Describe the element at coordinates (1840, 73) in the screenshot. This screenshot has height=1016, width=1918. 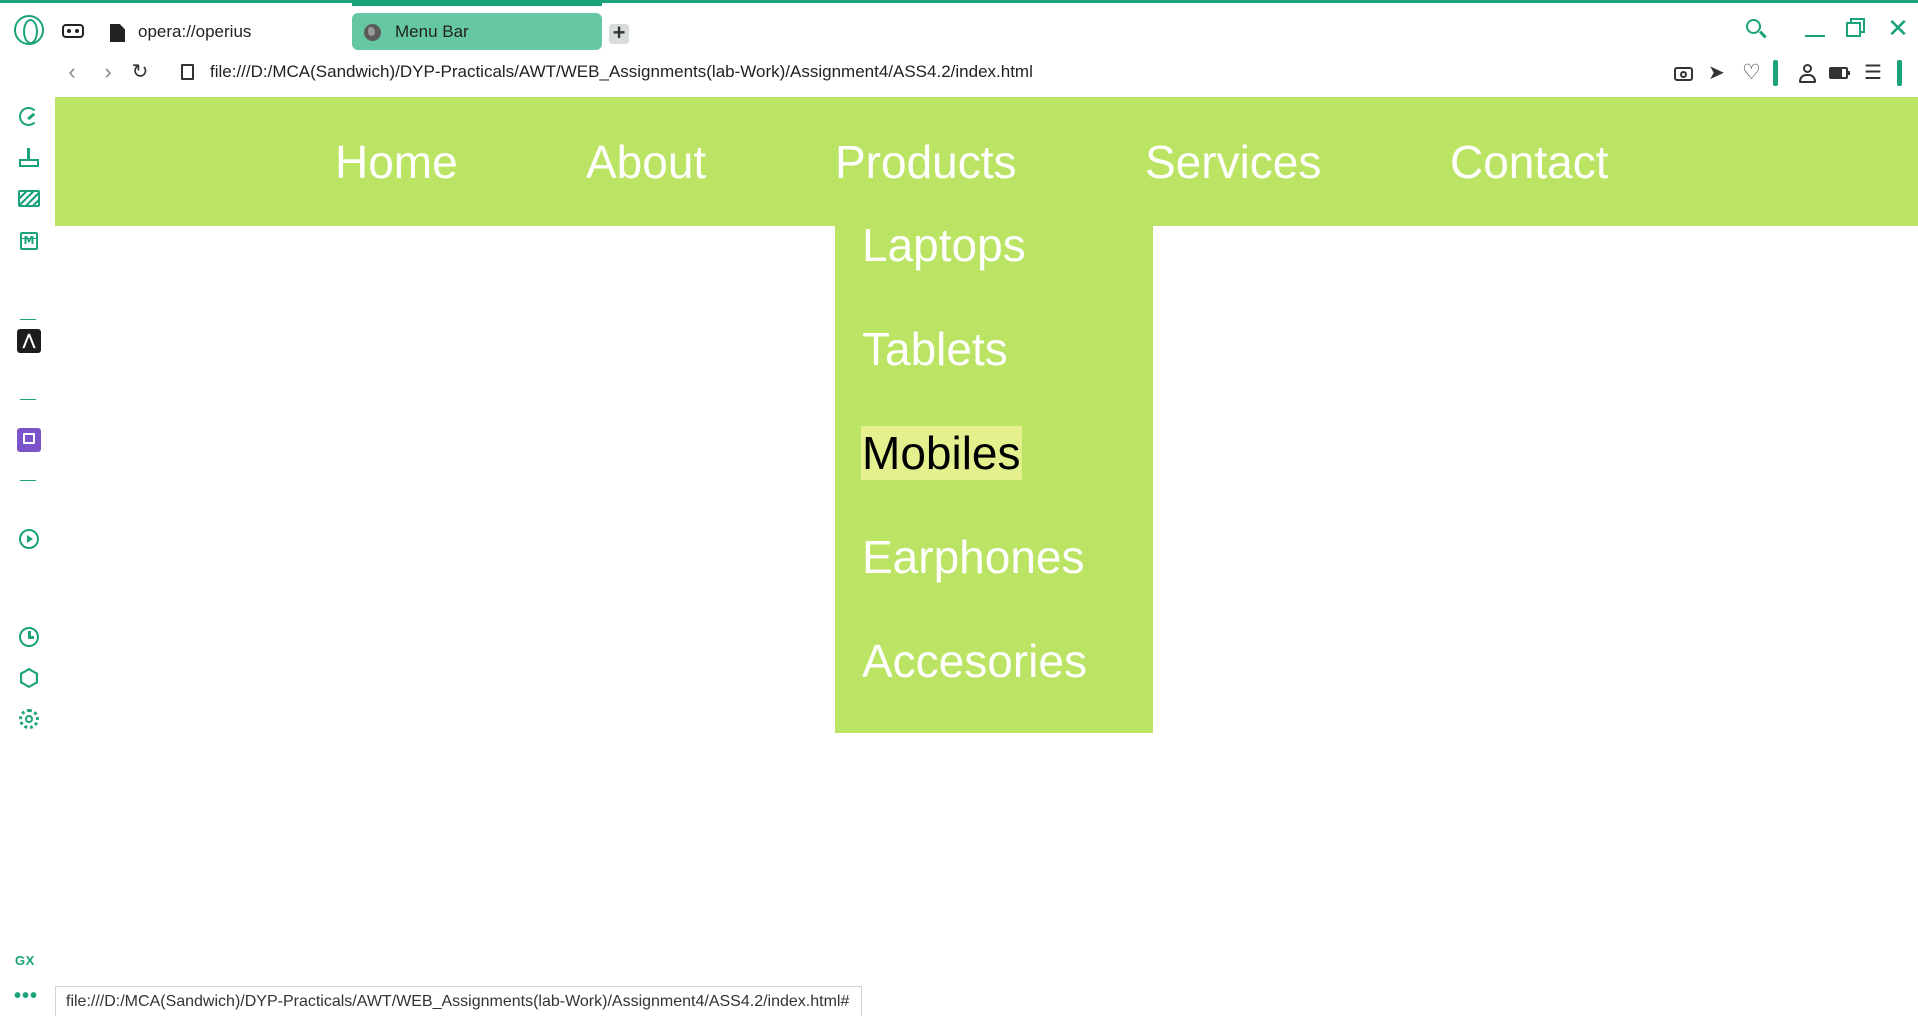
I see `battery-saver-icon` at that location.